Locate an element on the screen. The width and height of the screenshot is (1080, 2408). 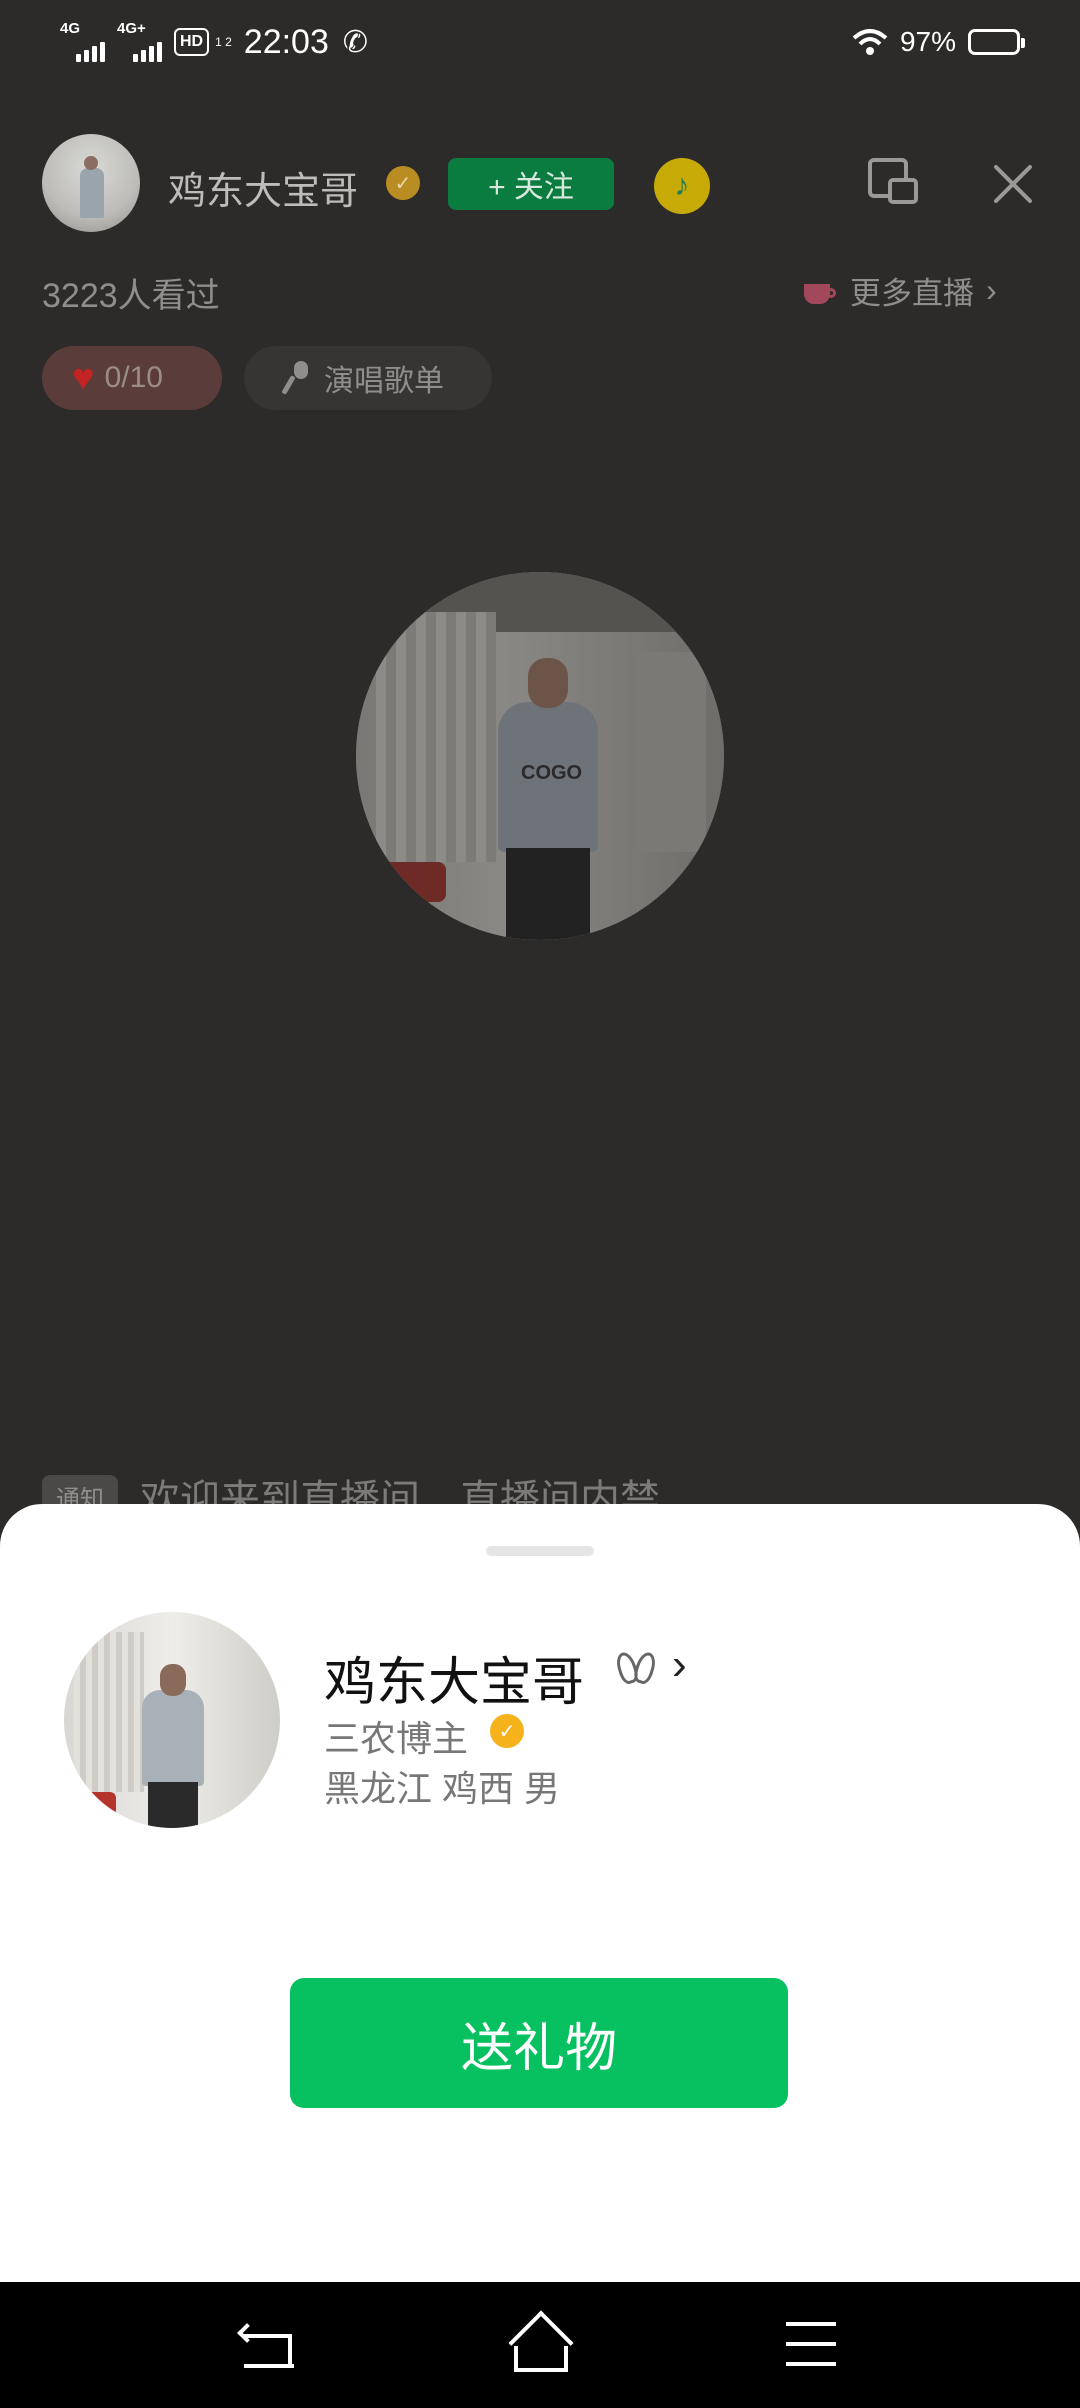
home-icon is located at coordinates (541, 2343).